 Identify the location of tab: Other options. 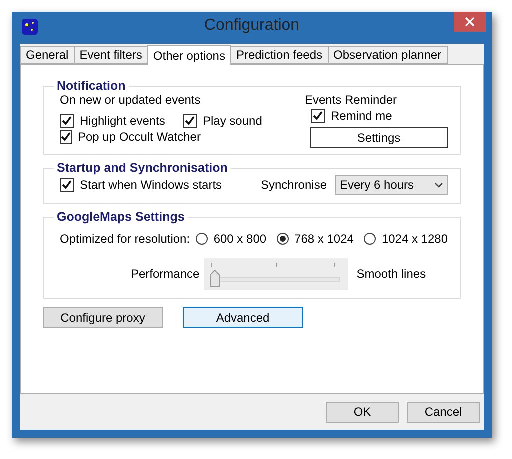
(189, 55).